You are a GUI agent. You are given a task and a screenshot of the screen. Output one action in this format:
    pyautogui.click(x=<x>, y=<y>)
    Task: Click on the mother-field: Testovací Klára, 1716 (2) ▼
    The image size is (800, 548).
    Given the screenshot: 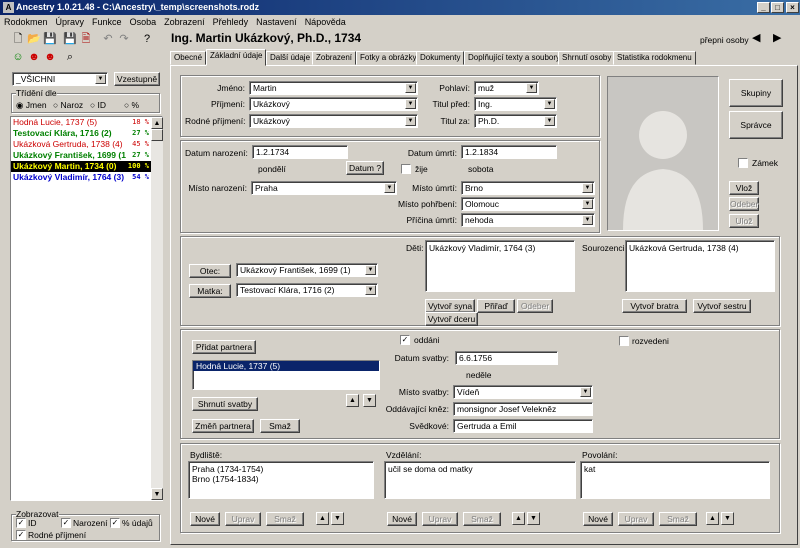 What is the action you would take?
    pyautogui.click(x=307, y=290)
    